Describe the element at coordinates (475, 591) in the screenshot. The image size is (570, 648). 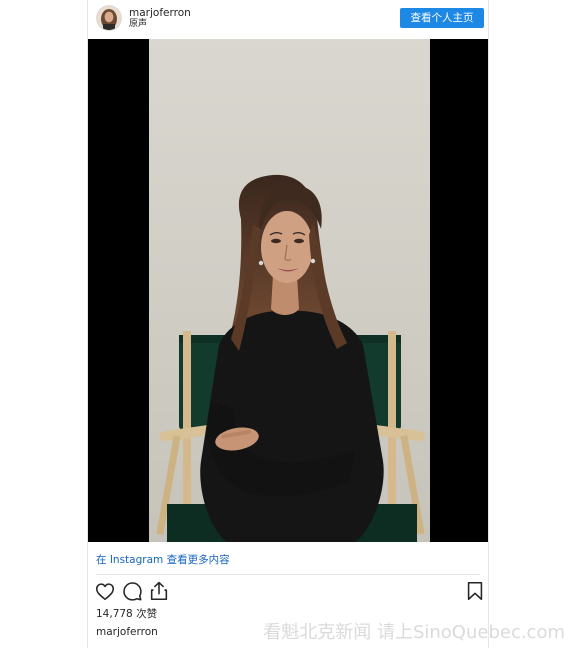
I see `bookmark-icon` at that location.